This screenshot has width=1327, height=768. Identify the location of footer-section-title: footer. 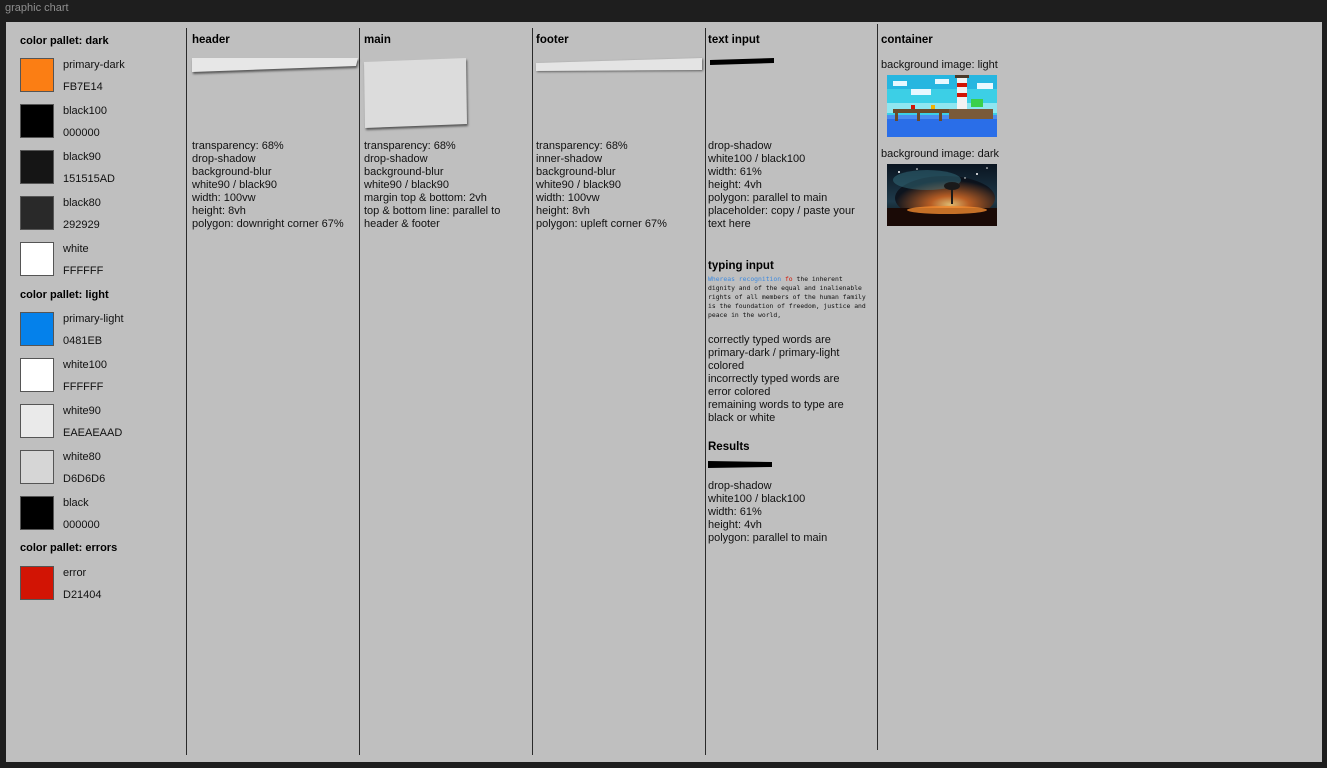
(552, 40).